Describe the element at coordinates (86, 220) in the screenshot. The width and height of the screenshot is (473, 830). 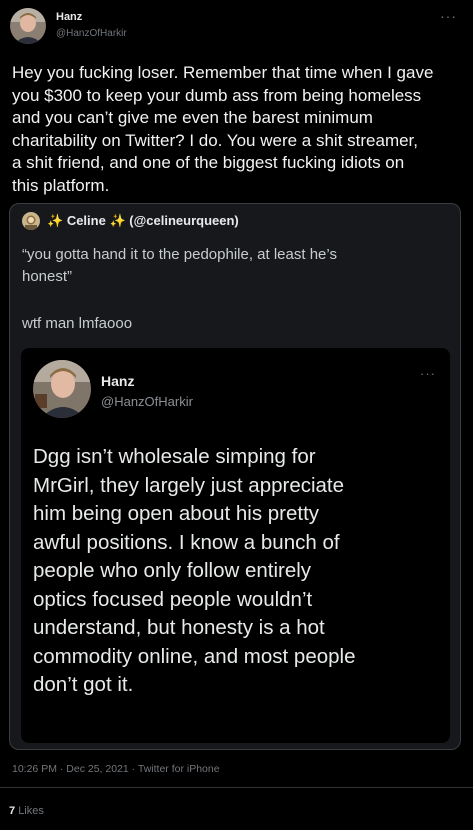
I see `quote-author-name: Celine` at that location.